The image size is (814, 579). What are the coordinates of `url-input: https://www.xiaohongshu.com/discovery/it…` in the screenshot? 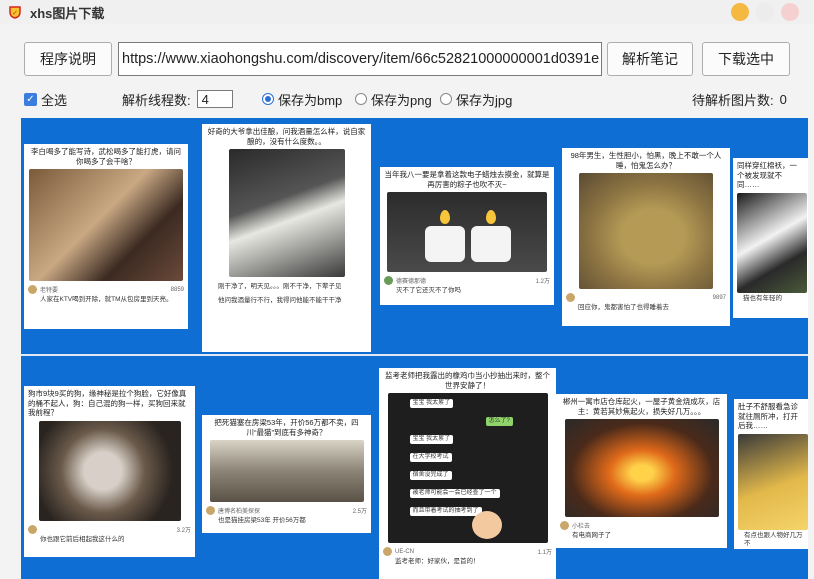 It's located at (360, 59).